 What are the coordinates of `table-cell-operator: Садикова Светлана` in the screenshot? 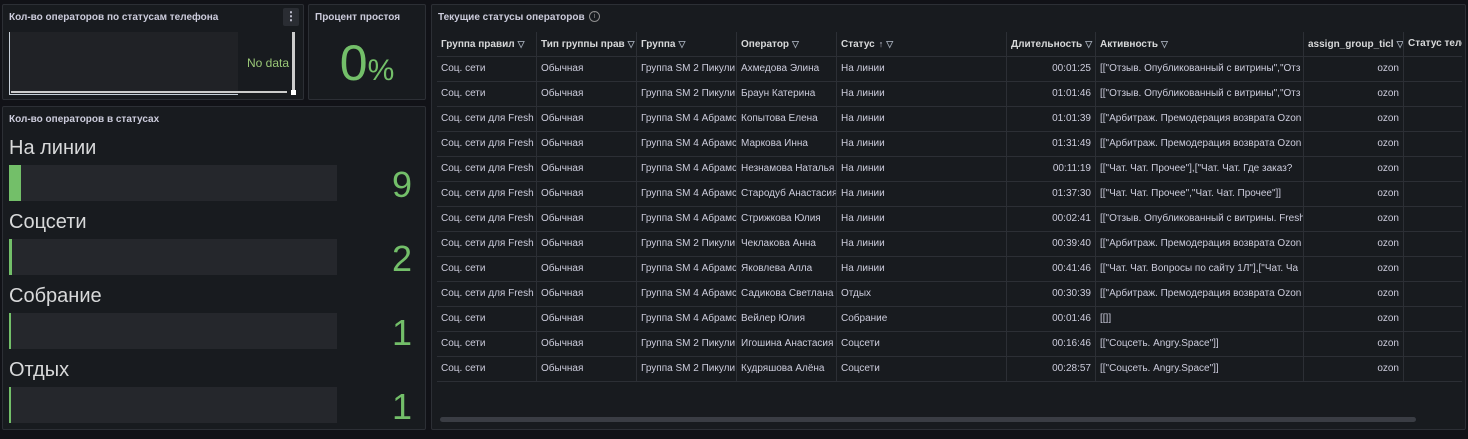 It's located at (787, 294).